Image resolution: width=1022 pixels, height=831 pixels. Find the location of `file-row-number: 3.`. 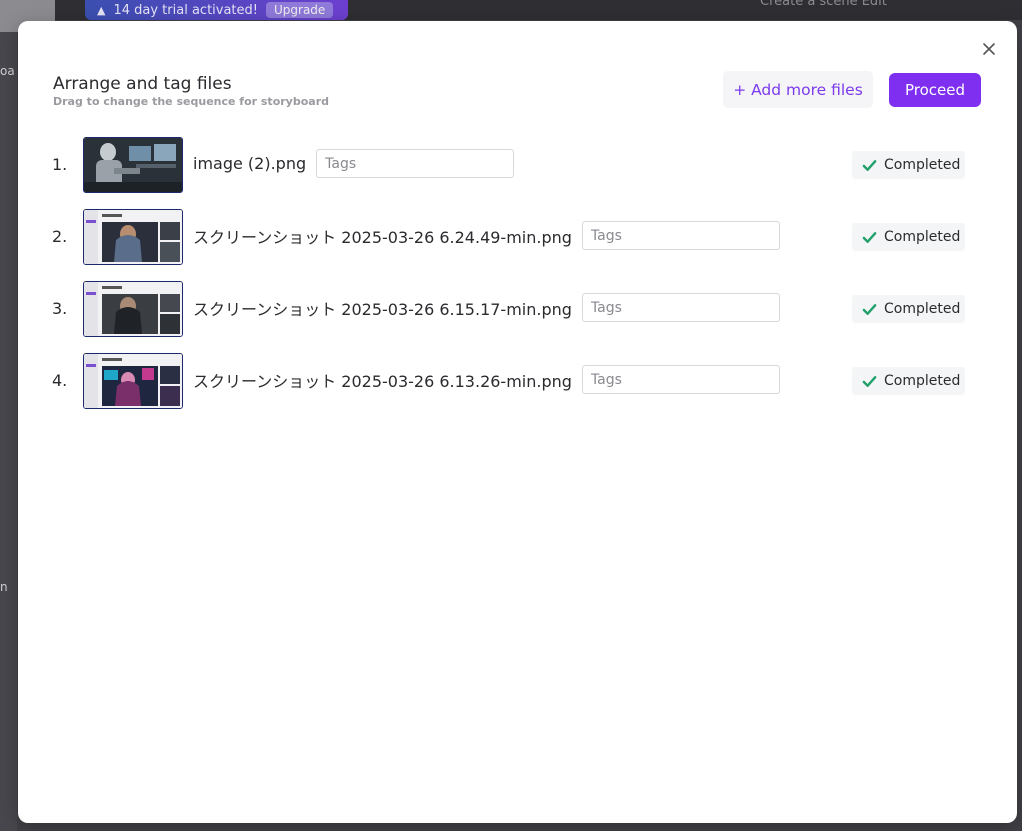

file-row-number: 3. is located at coordinates (60, 308).